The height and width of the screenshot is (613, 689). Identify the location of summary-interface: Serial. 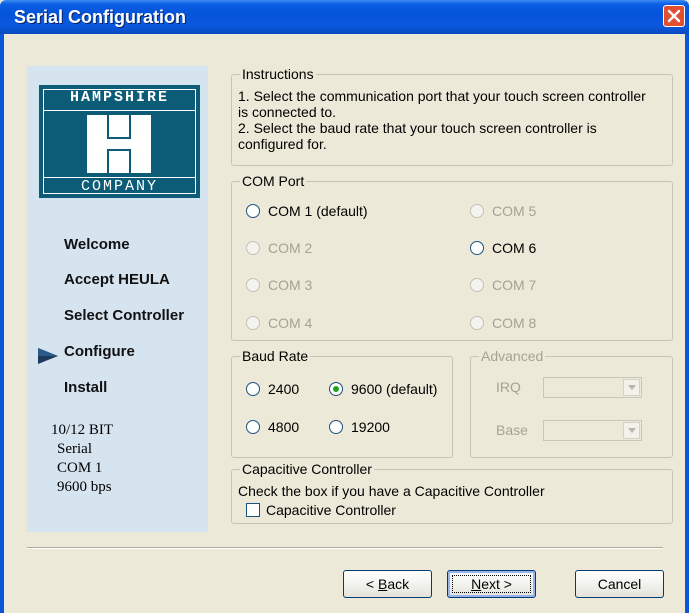
(74, 449).